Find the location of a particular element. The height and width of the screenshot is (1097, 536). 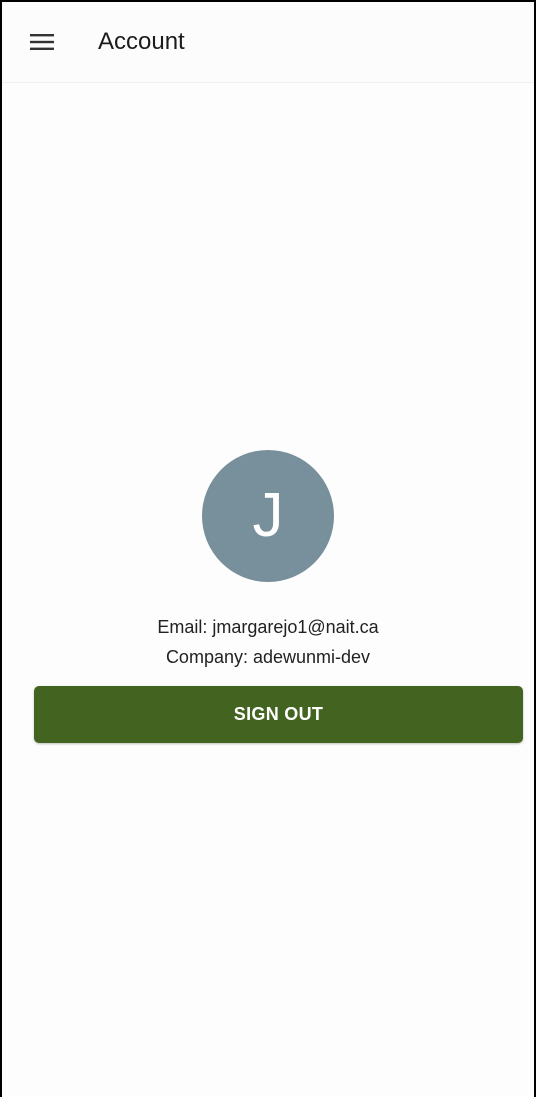

avatar: J is located at coordinates (268, 516).